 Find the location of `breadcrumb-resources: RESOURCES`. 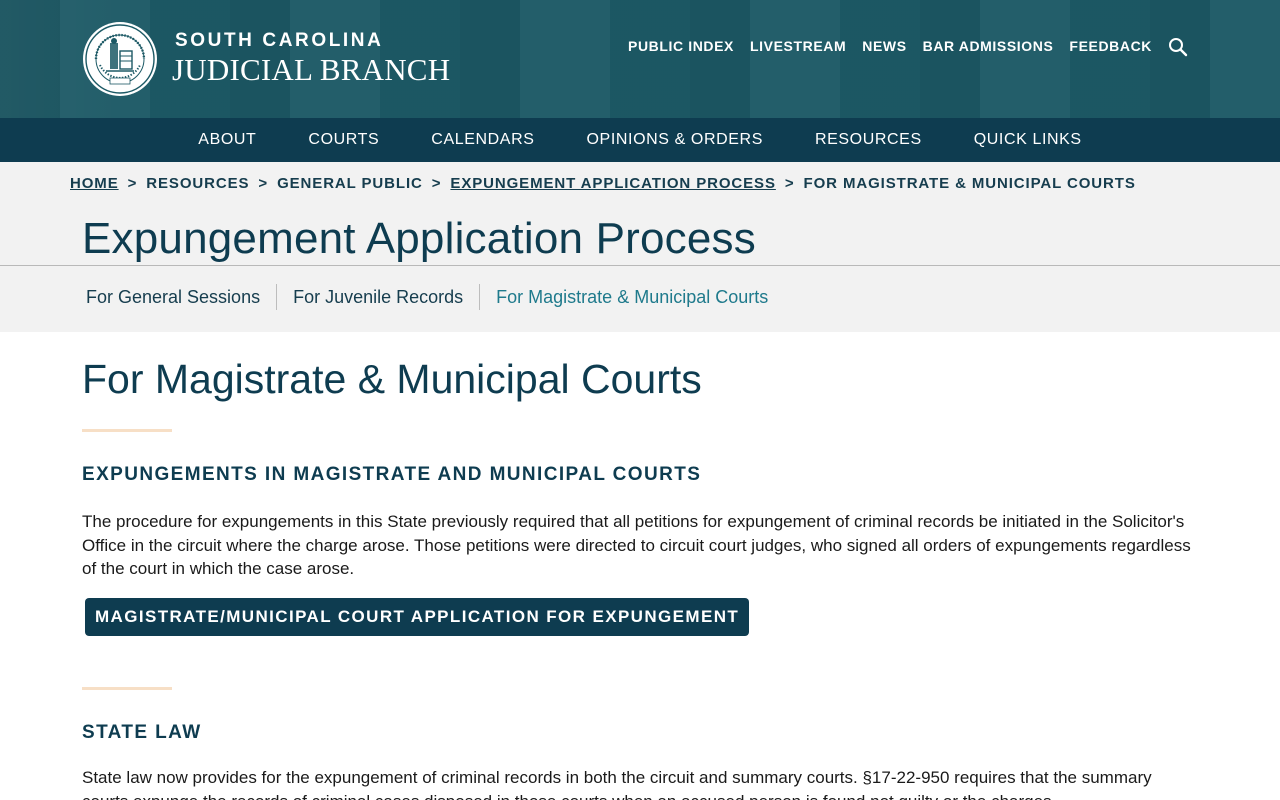

breadcrumb-resources: RESOURCES is located at coordinates (197, 183).